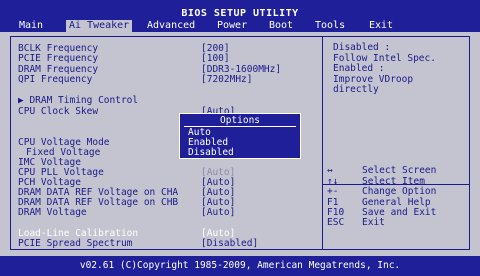  What do you see at coordinates (211, 152) in the screenshot?
I see `option-disabled: Disabled` at bounding box center [211, 152].